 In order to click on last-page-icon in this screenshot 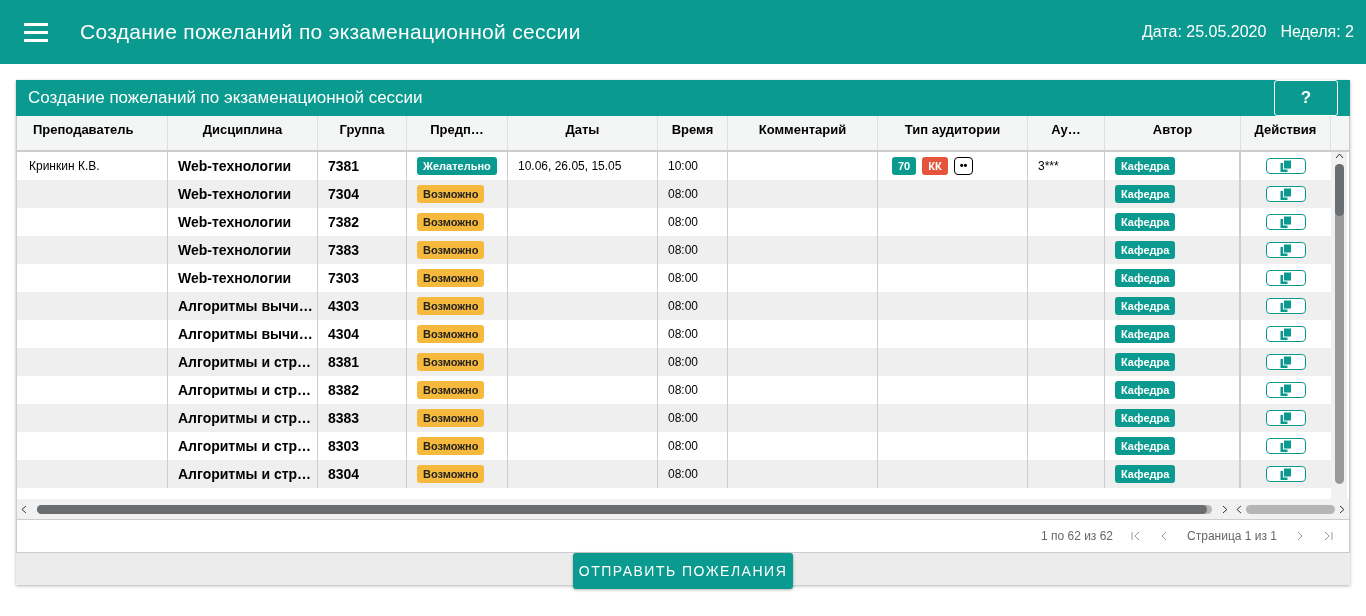, I will do `click(1328, 536)`.